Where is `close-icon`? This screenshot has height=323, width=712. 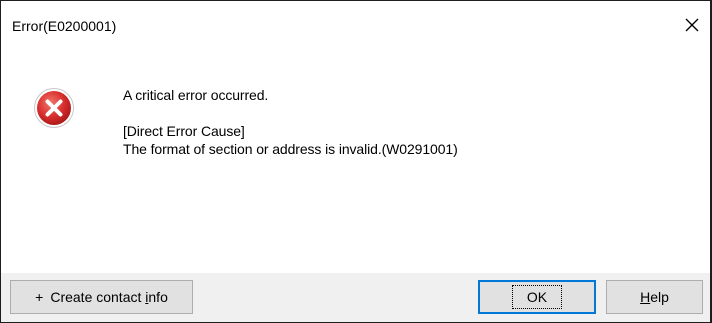 close-icon is located at coordinates (692, 25).